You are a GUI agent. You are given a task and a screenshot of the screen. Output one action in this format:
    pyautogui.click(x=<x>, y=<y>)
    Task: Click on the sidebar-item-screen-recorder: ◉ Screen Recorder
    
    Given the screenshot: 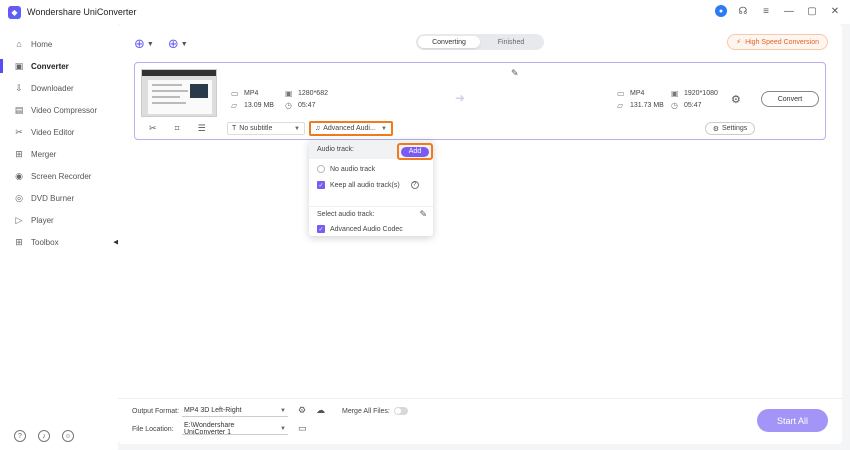 What is the action you would take?
    pyautogui.click(x=59, y=176)
    